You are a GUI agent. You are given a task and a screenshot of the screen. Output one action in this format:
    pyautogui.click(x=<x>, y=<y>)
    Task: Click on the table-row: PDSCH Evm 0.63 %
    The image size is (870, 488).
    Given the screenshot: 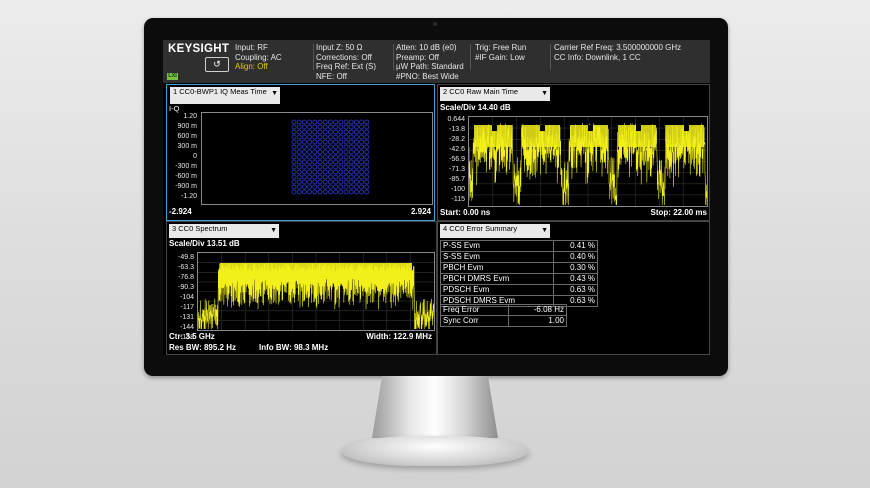 What is the action you would take?
    pyautogui.click(x=518, y=290)
    